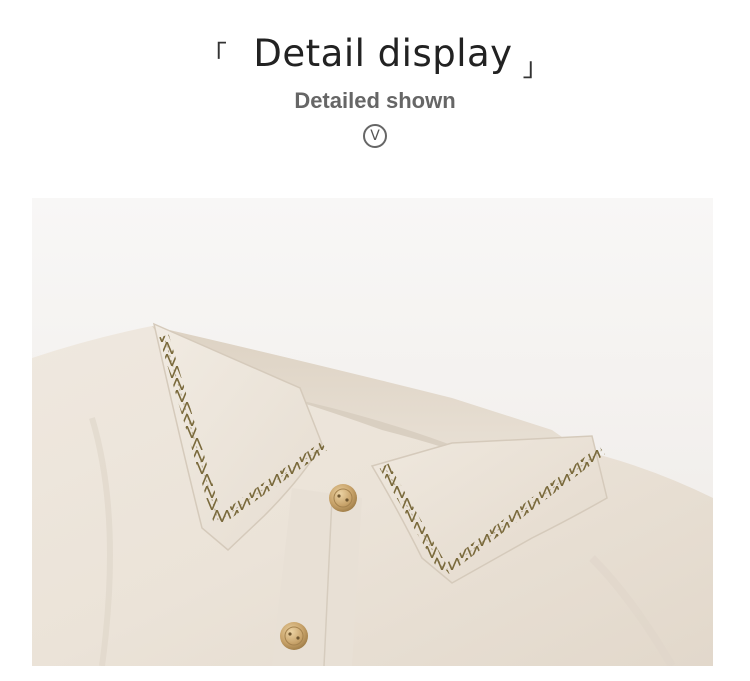  I want to click on left-bracket: 「, so click(214, 56).